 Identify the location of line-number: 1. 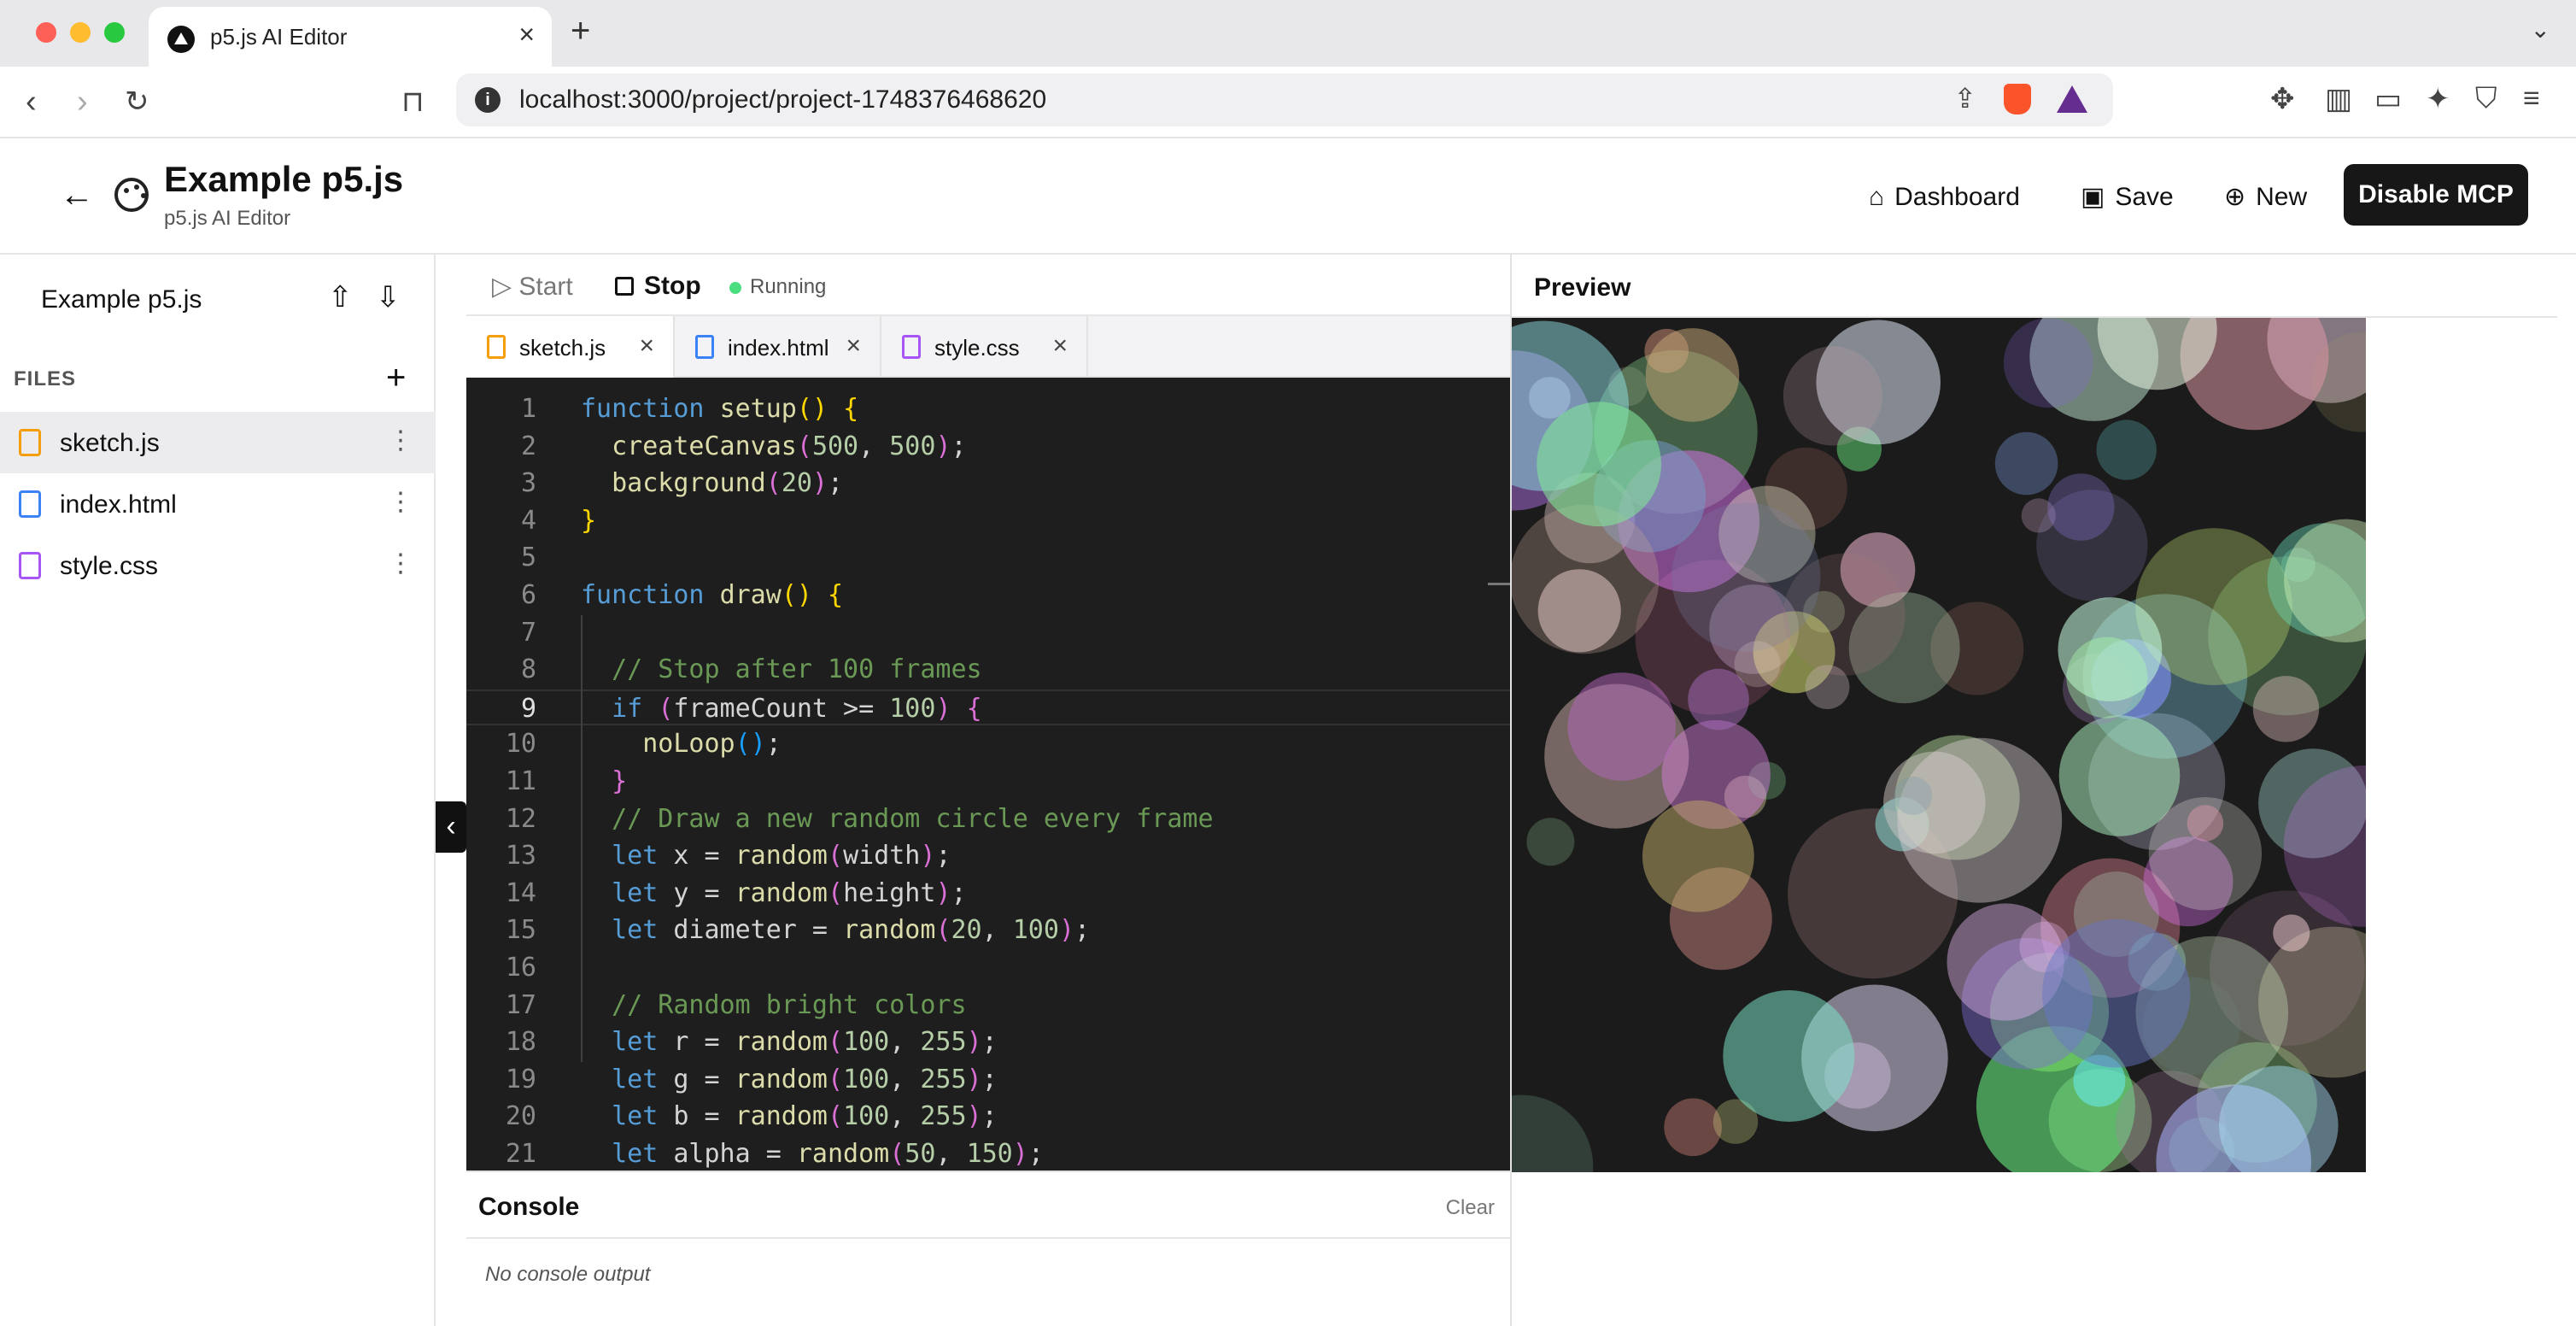
(528, 409).